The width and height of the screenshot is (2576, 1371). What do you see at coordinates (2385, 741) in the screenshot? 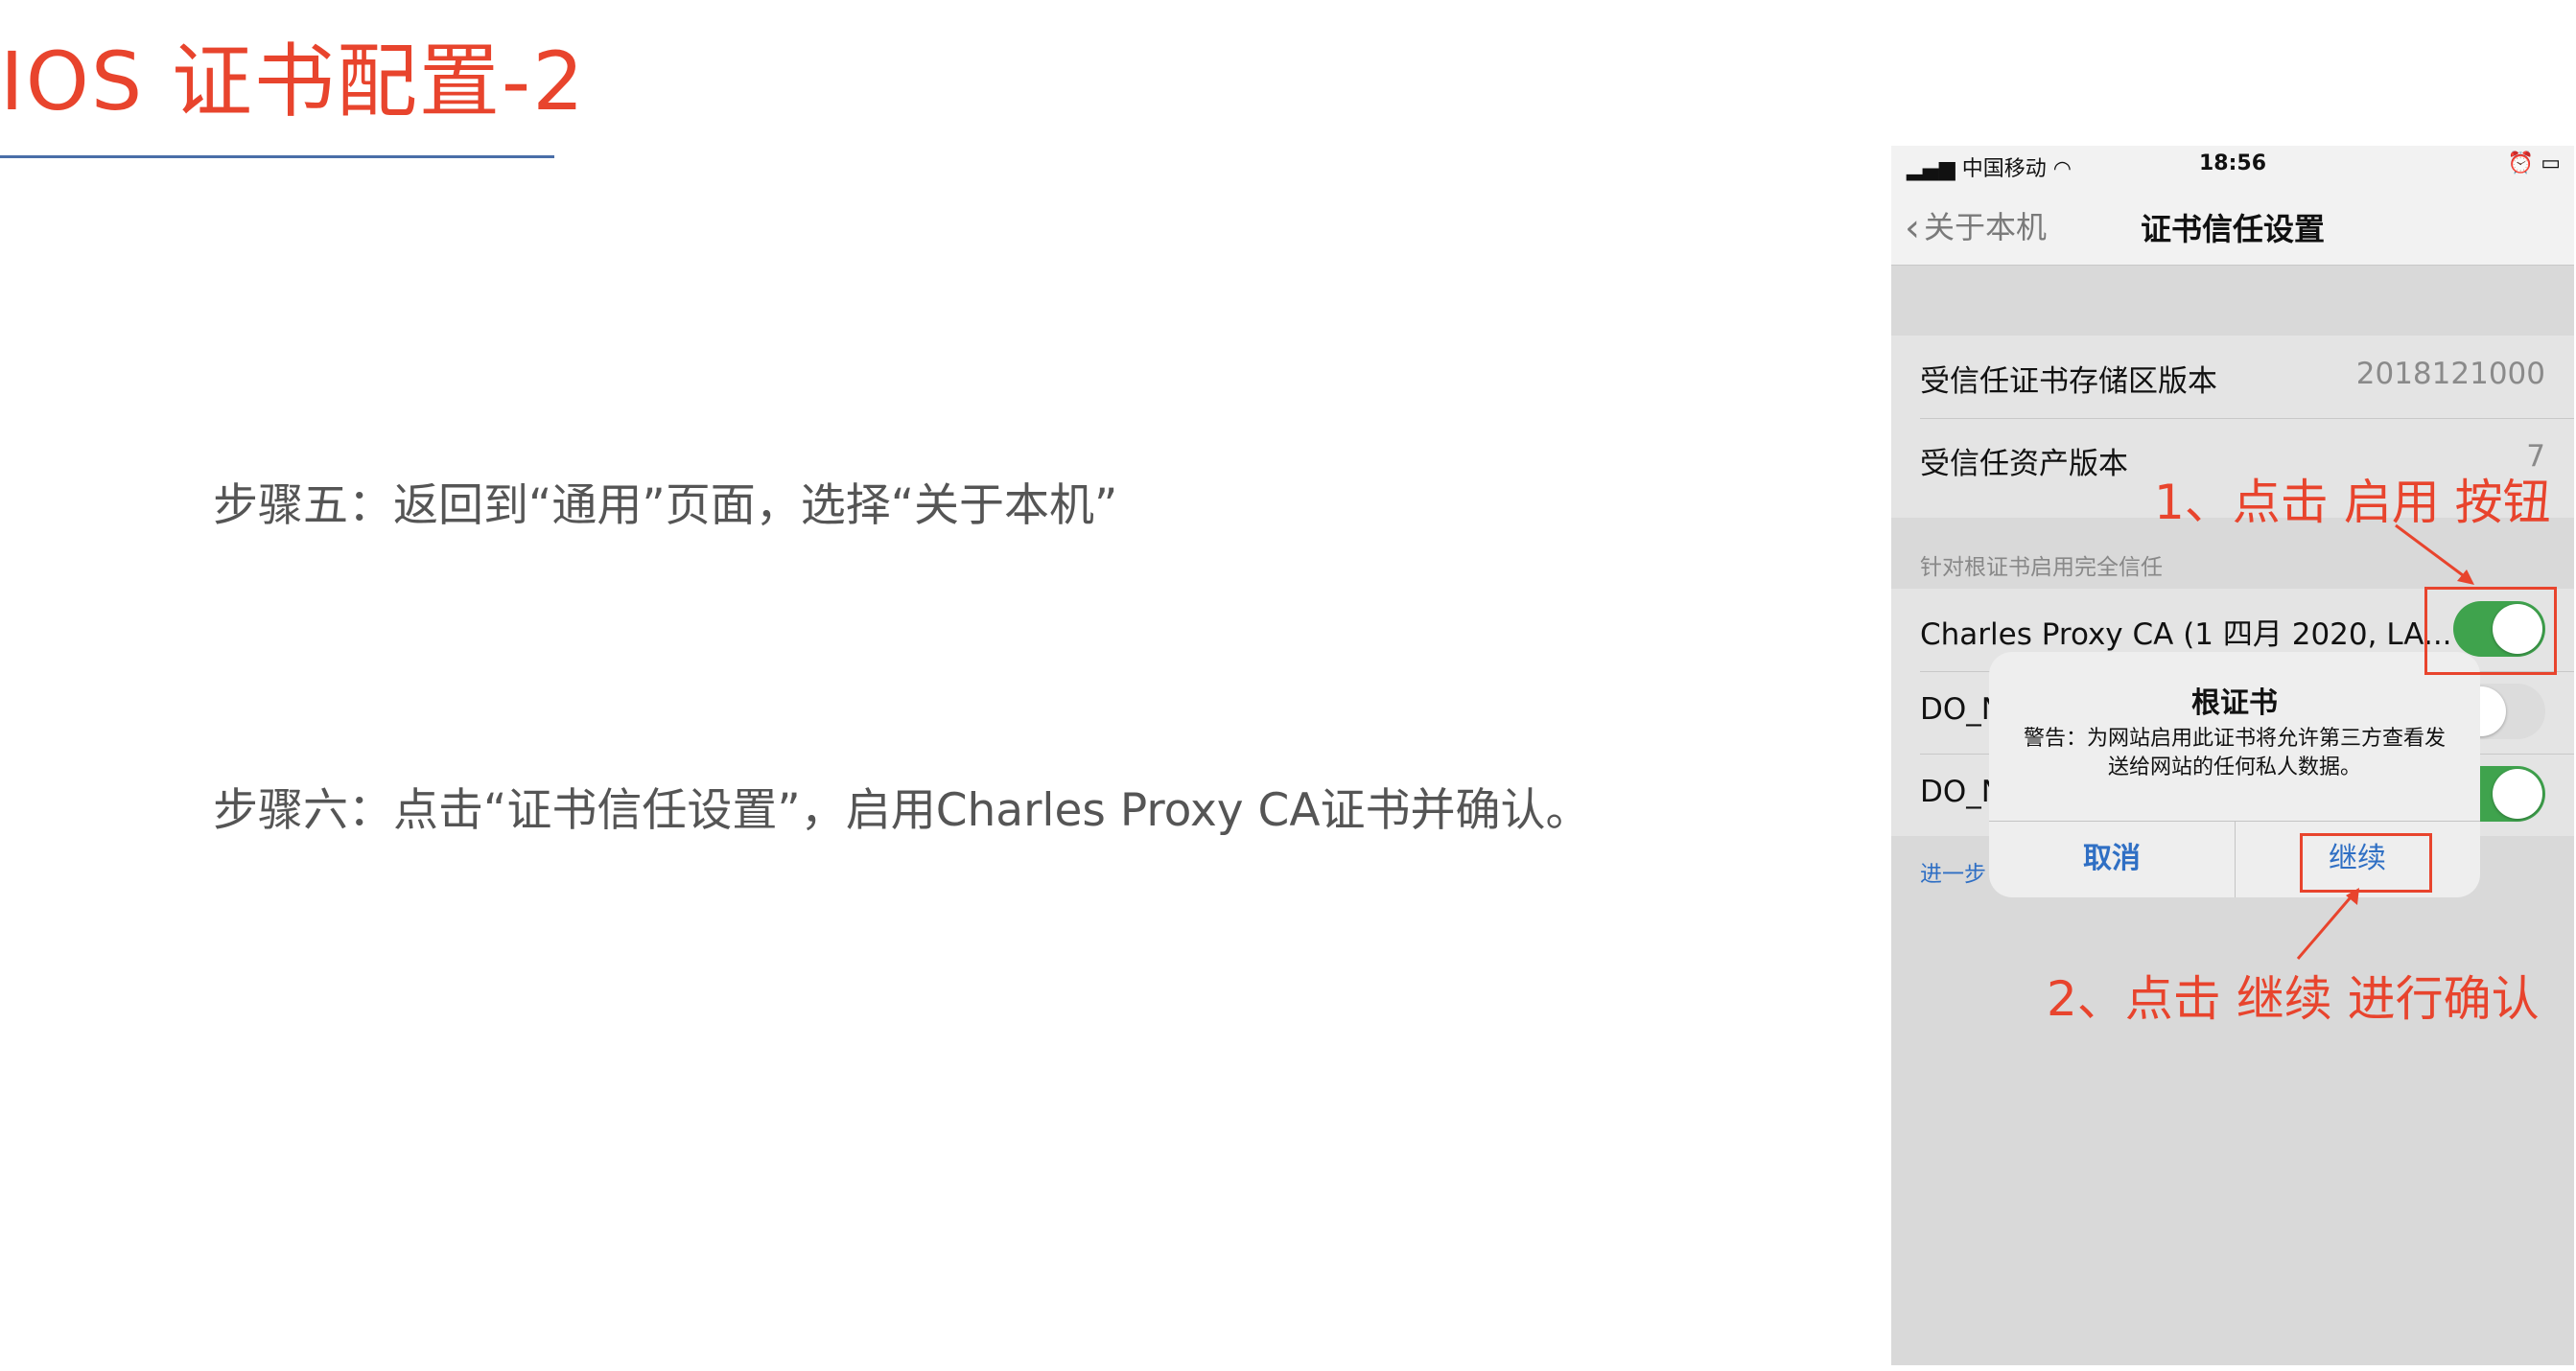
I see `annotation-arrows` at bounding box center [2385, 741].